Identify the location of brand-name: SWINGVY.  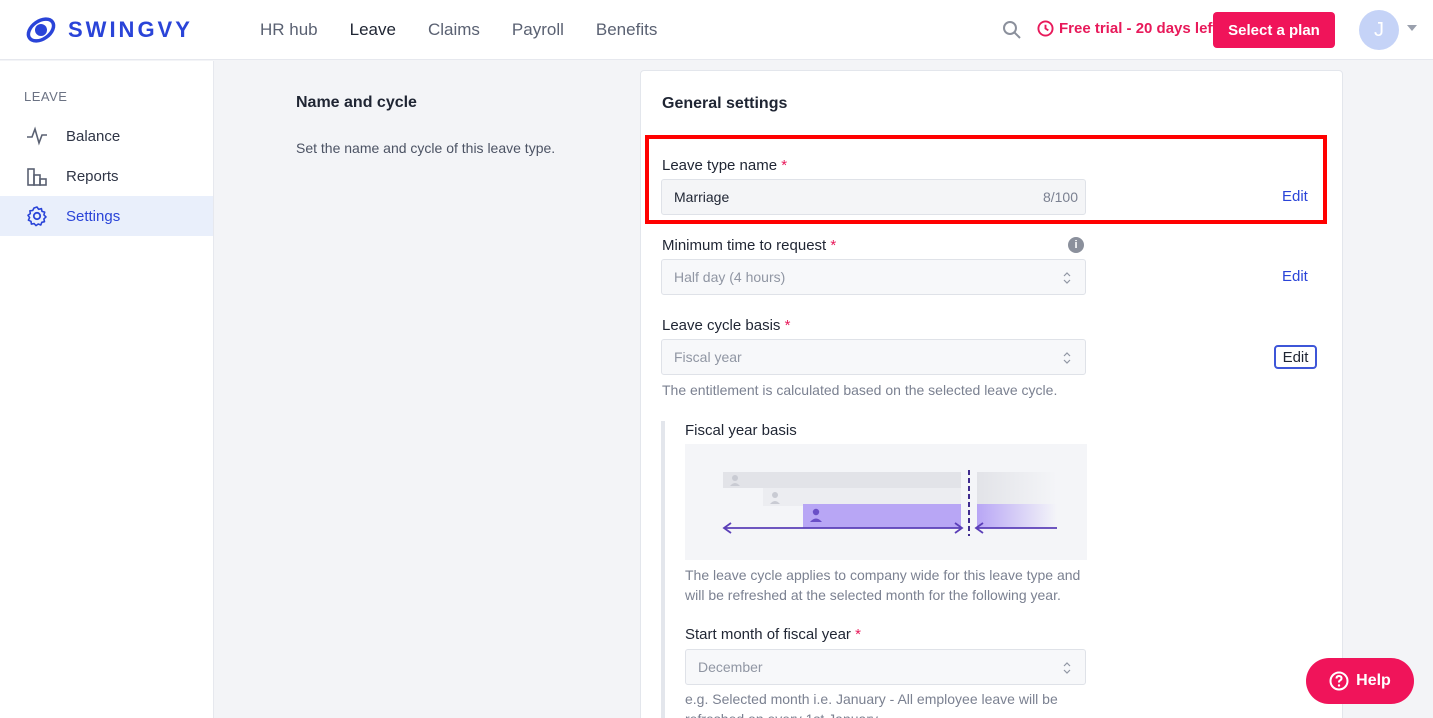
(130, 29).